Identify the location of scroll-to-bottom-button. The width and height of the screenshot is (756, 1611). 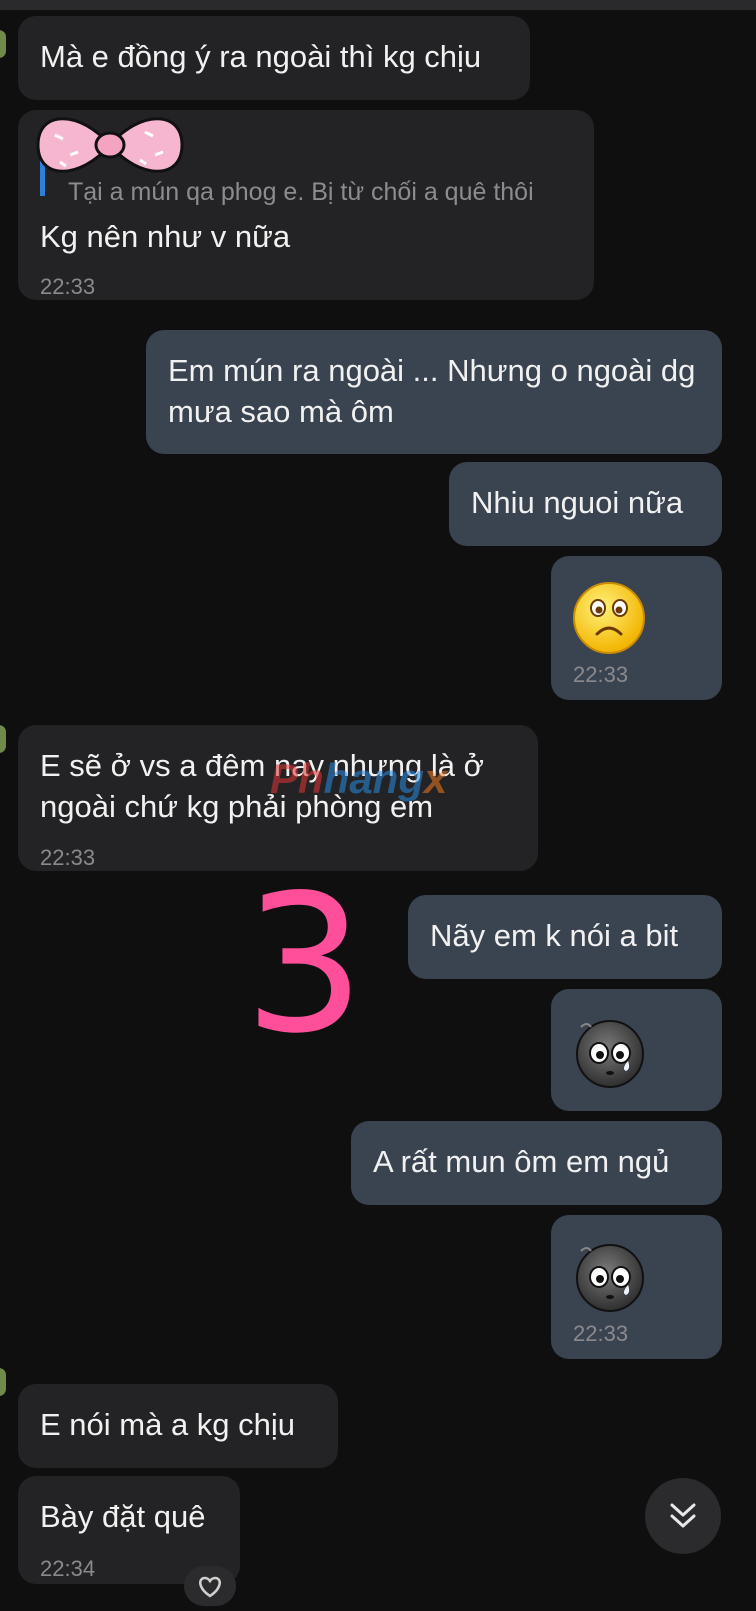
(683, 1516).